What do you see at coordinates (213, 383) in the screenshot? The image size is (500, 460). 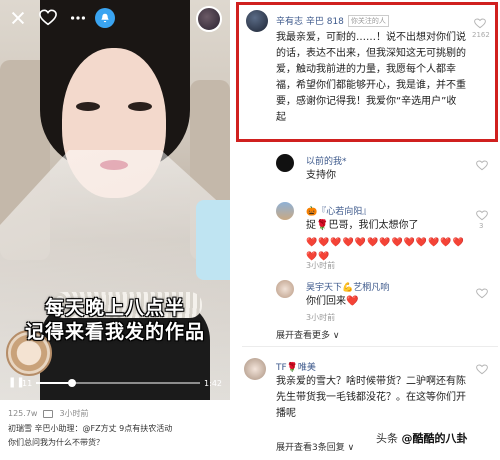 I see `total-time: 1:42` at bounding box center [213, 383].